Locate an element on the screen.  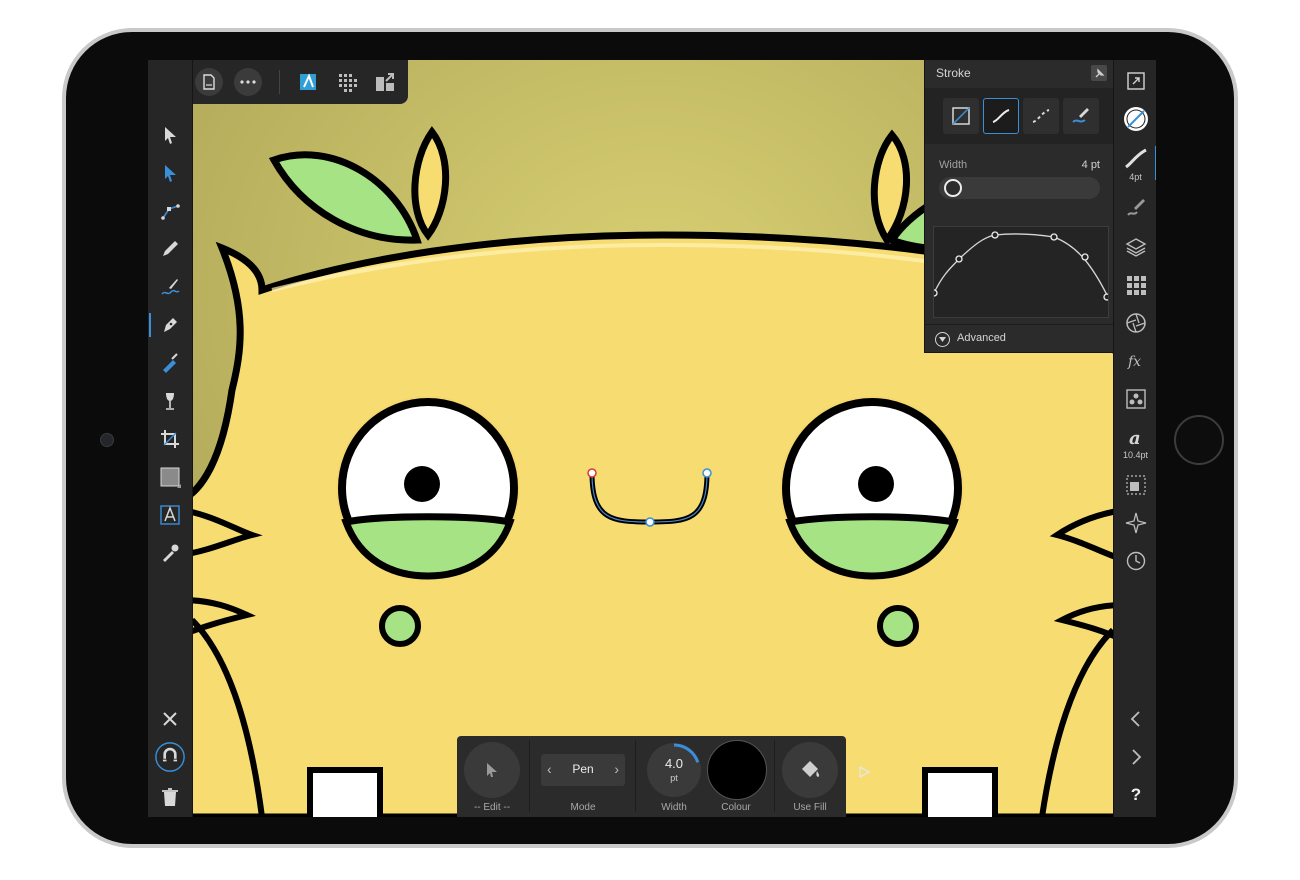
svg-text: a is located at coordinates (1135, 438).